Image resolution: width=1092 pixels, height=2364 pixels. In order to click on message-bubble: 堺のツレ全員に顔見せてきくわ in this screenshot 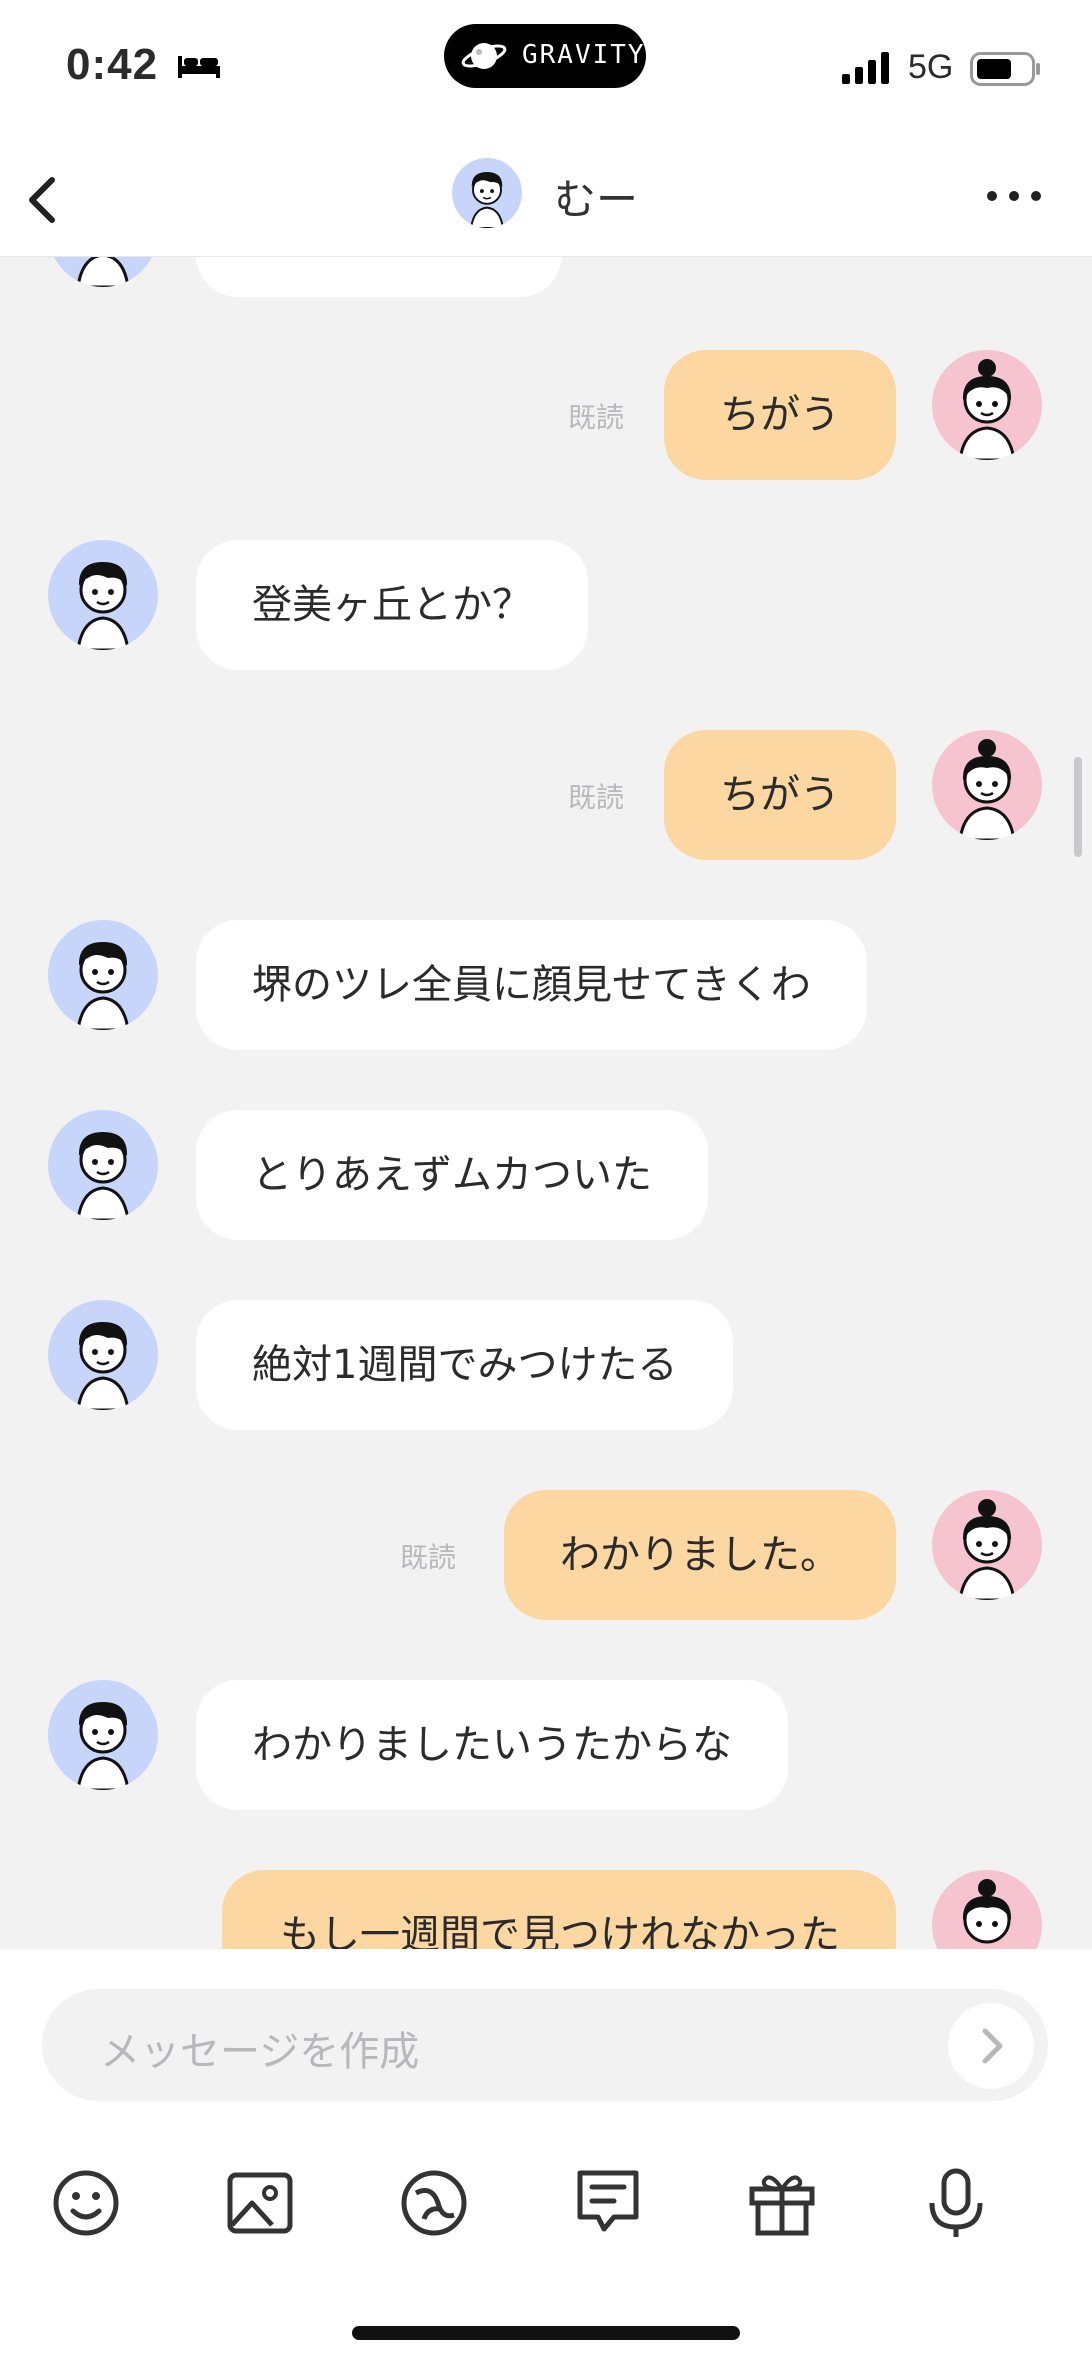, I will do `click(531, 985)`.